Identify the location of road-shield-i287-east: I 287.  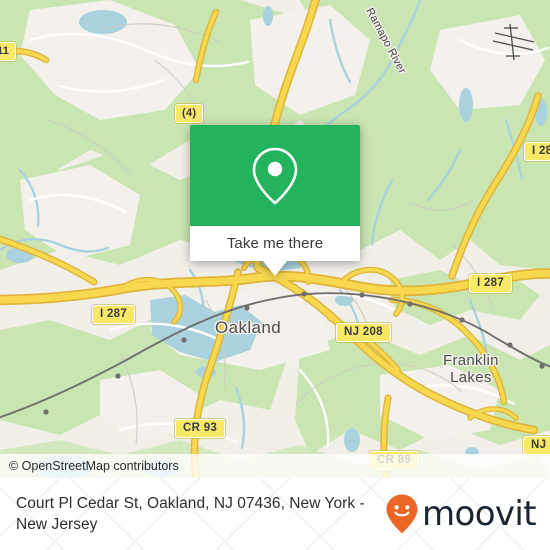
(491, 283).